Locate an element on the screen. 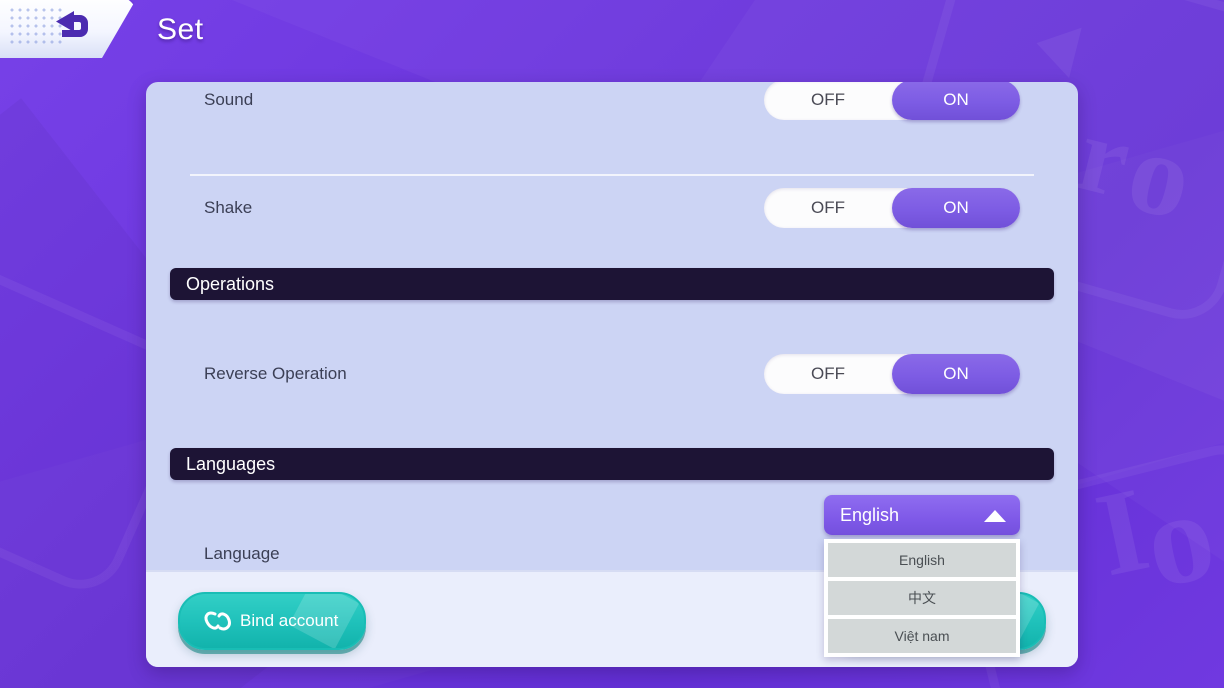 This screenshot has height=688, width=1224. language-option-english: English is located at coordinates (922, 560).